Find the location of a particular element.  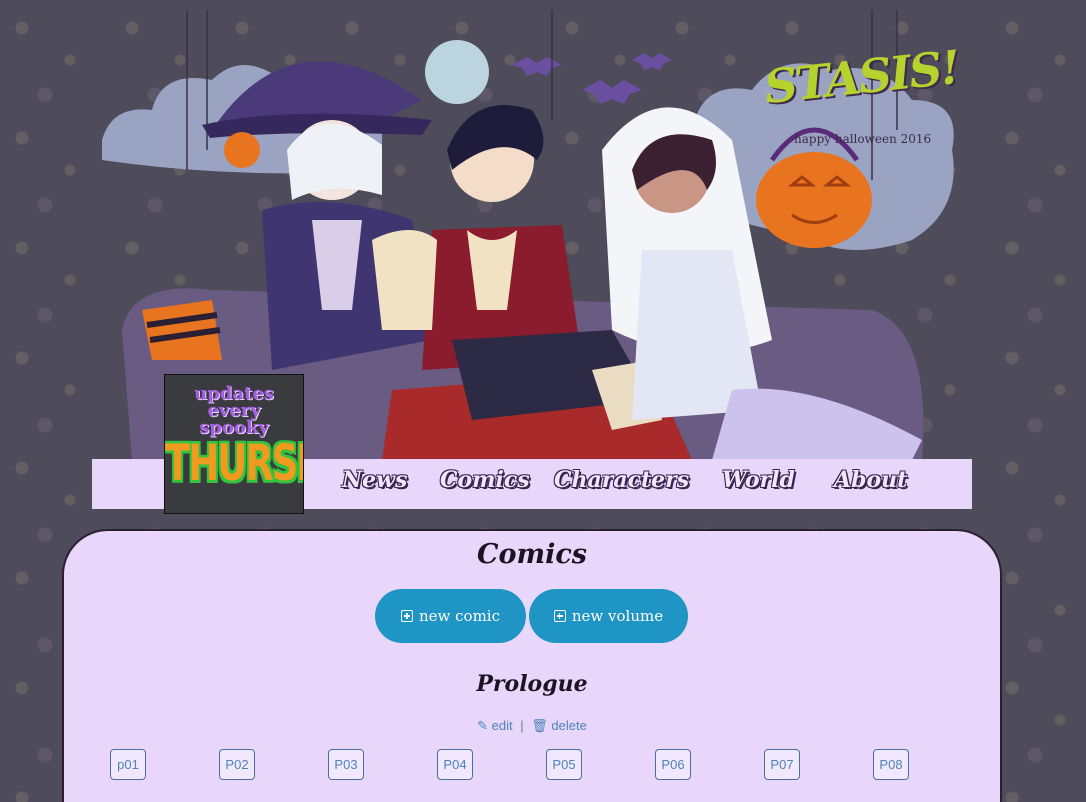

edit-label: edit is located at coordinates (502, 725).